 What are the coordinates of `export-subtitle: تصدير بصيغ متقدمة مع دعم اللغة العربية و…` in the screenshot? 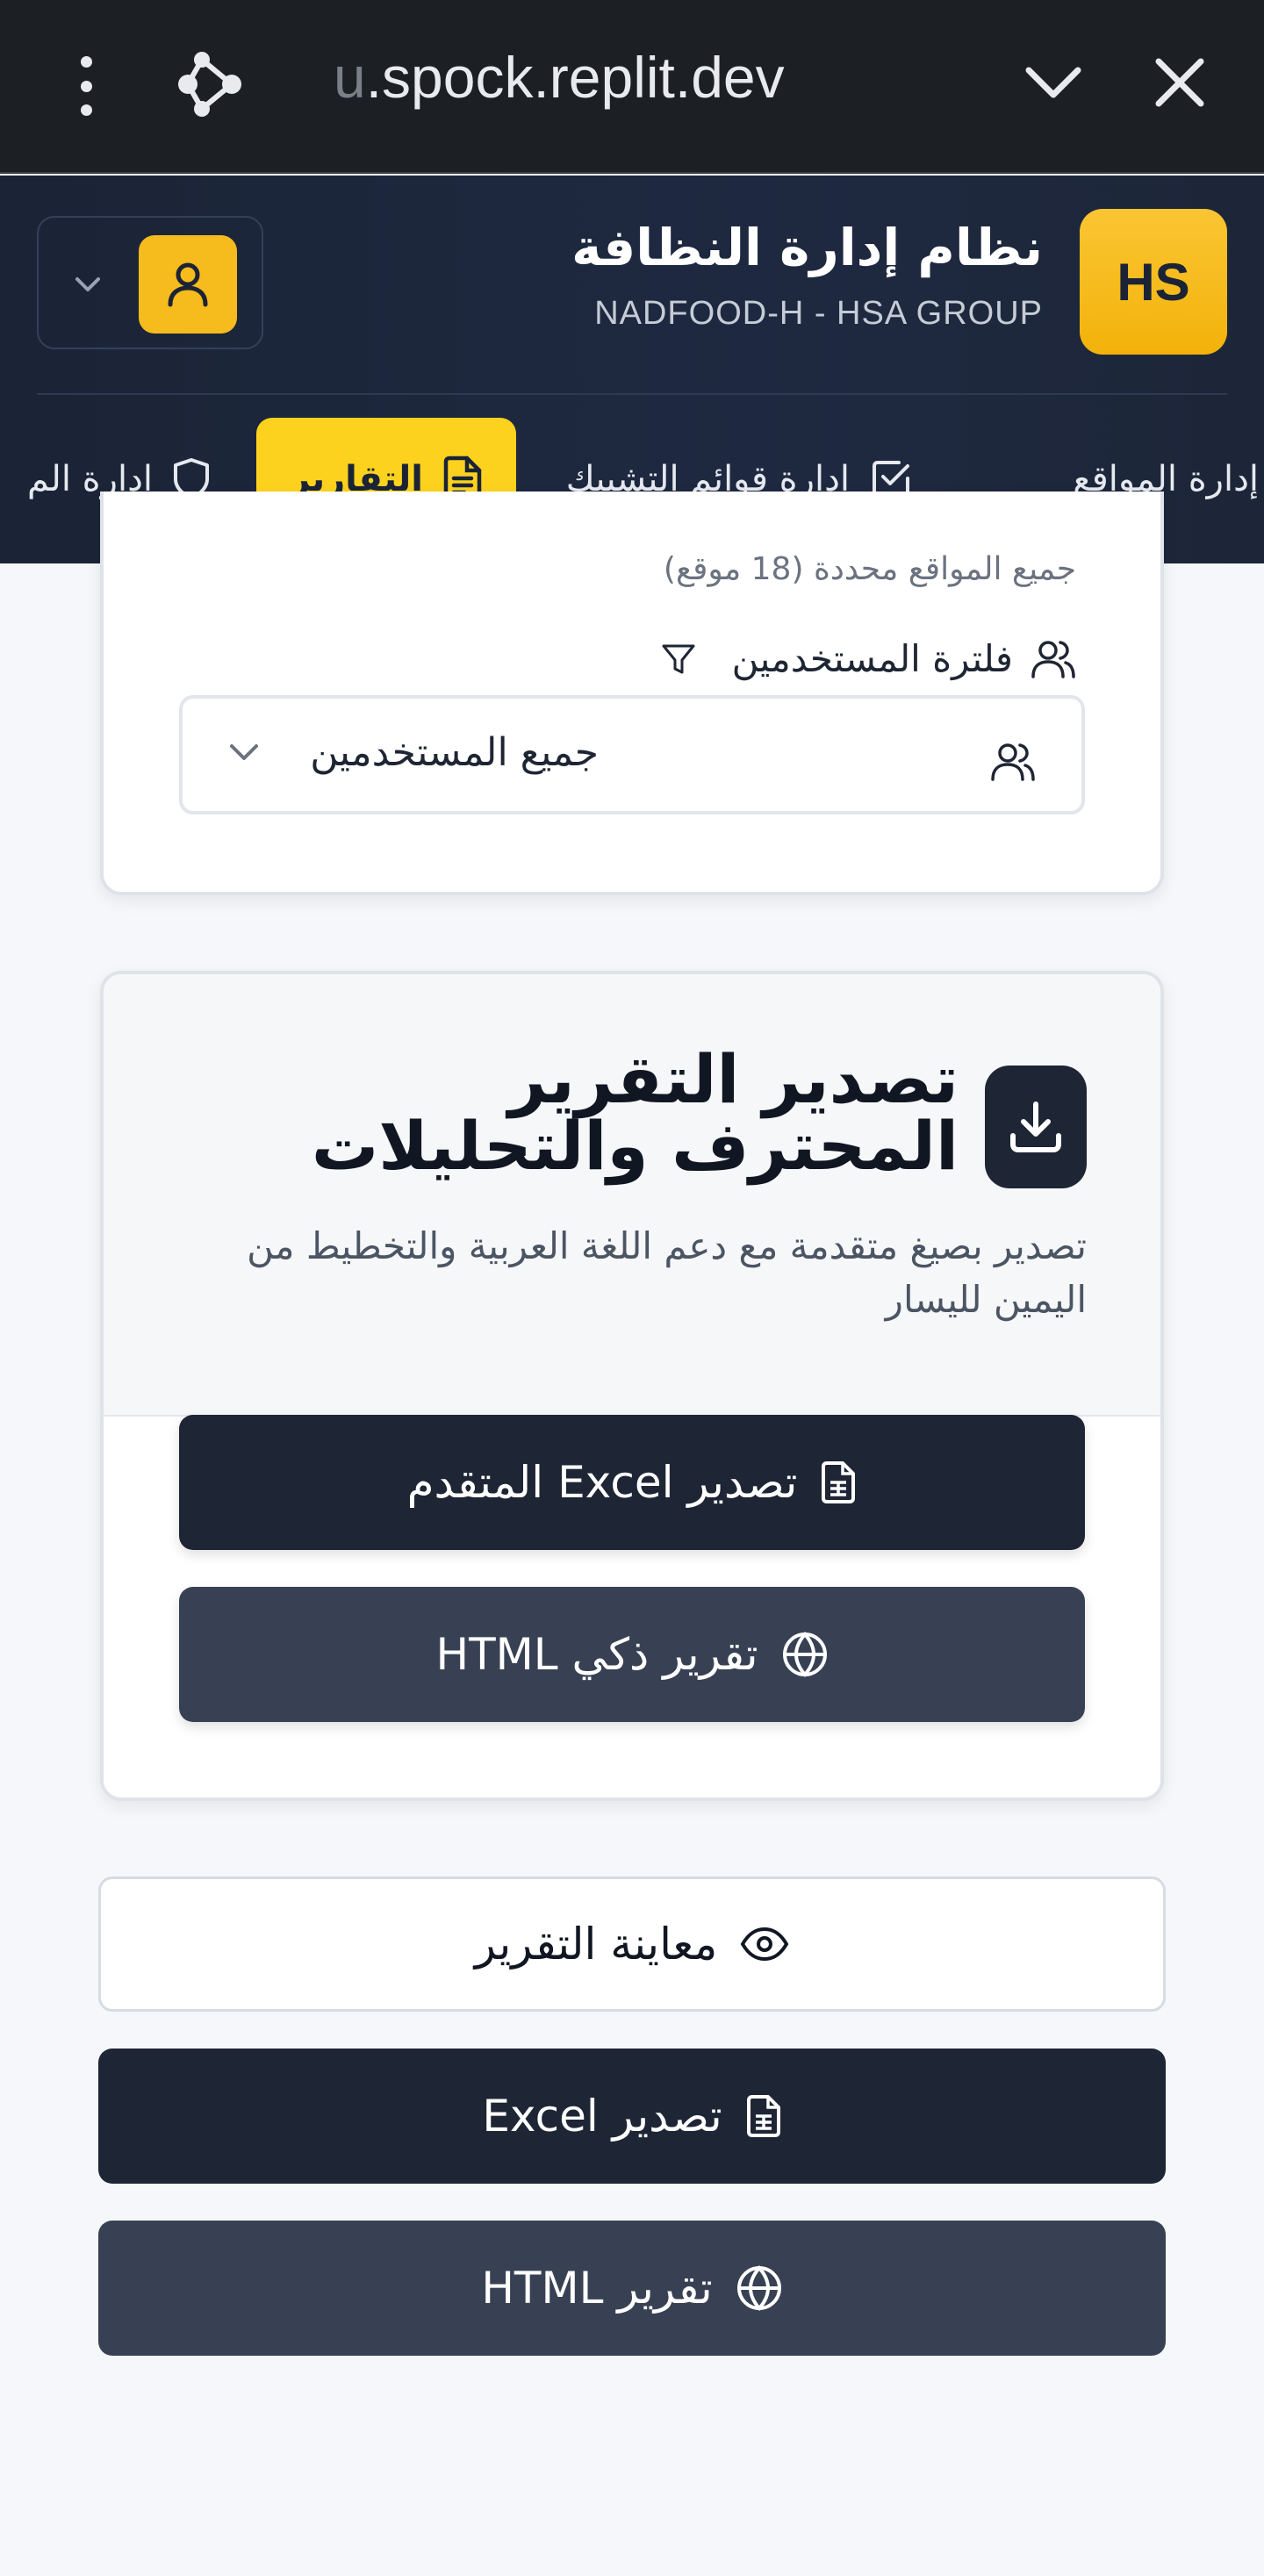 It's located at (667, 1273).